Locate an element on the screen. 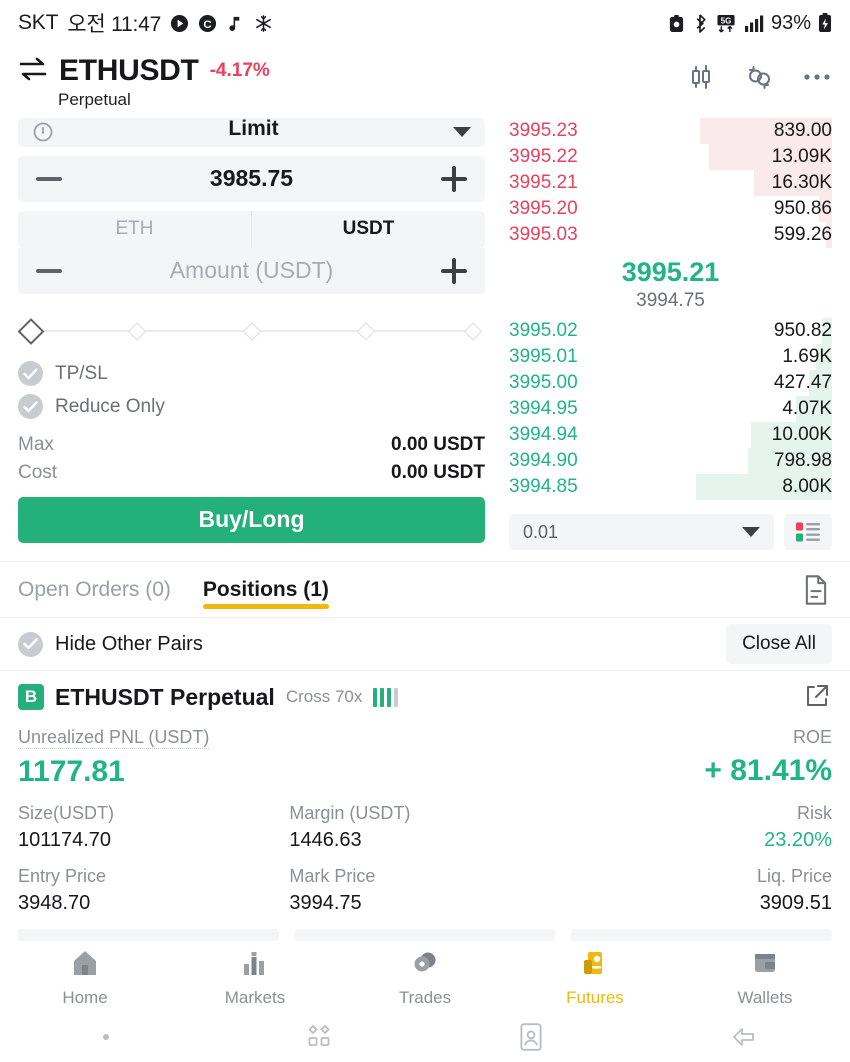 The height and width of the screenshot is (1062, 850). order-type-selector: Limit is located at coordinates (251, 132).